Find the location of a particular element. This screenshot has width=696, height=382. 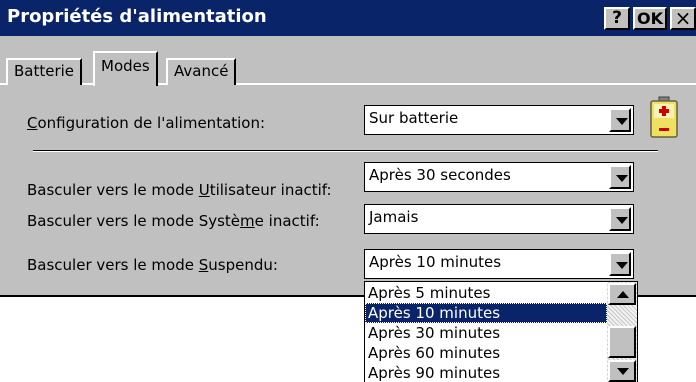

power-config-dropdown-button is located at coordinates (620, 120).